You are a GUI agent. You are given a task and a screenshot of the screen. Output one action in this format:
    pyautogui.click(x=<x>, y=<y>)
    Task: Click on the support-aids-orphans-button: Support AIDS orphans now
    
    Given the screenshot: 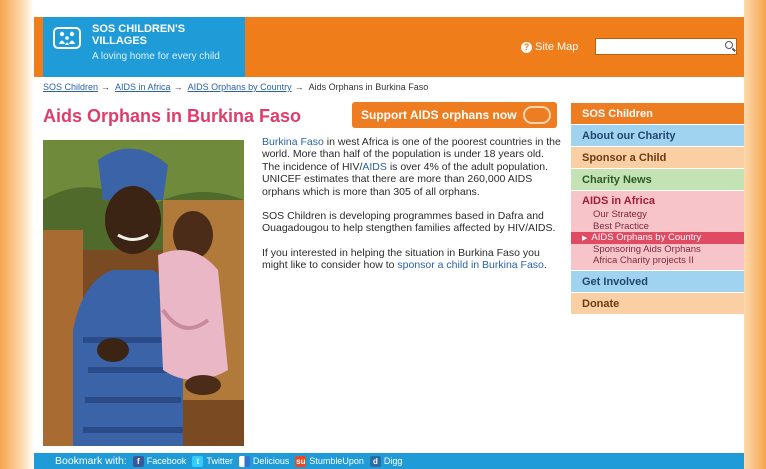 What is the action you would take?
    pyautogui.click(x=454, y=115)
    